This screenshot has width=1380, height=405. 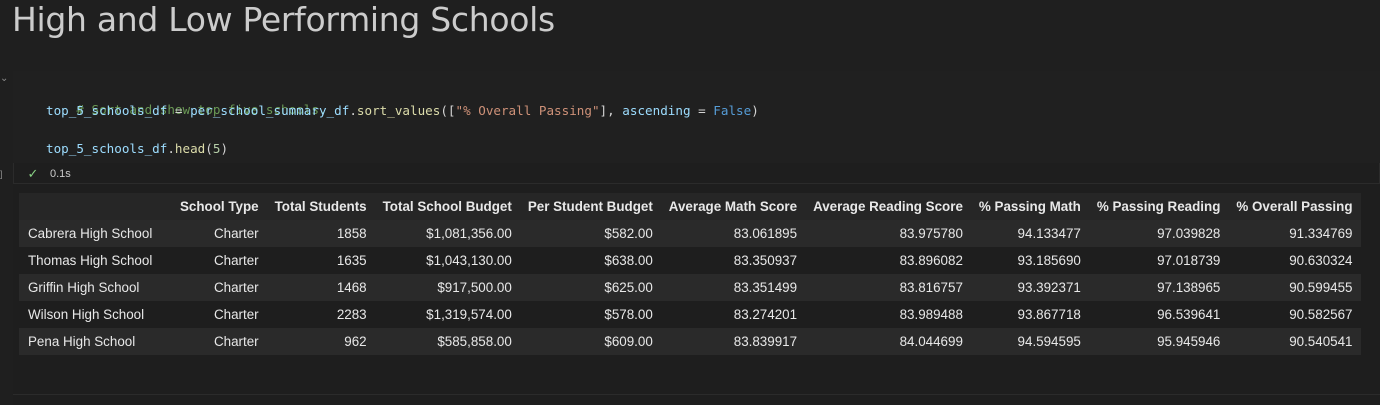 What do you see at coordinates (1294, 341) in the screenshot?
I see `table-cell: 90.540541` at bounding box center [1294, 341].